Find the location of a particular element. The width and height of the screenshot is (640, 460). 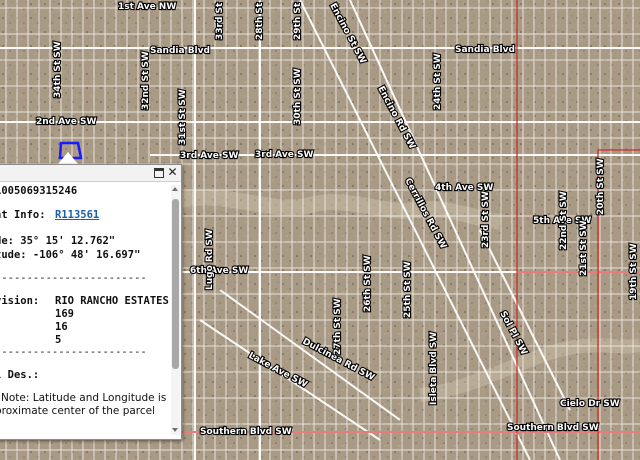

street-label: 34th St SW is located at coordinates (58, 69).